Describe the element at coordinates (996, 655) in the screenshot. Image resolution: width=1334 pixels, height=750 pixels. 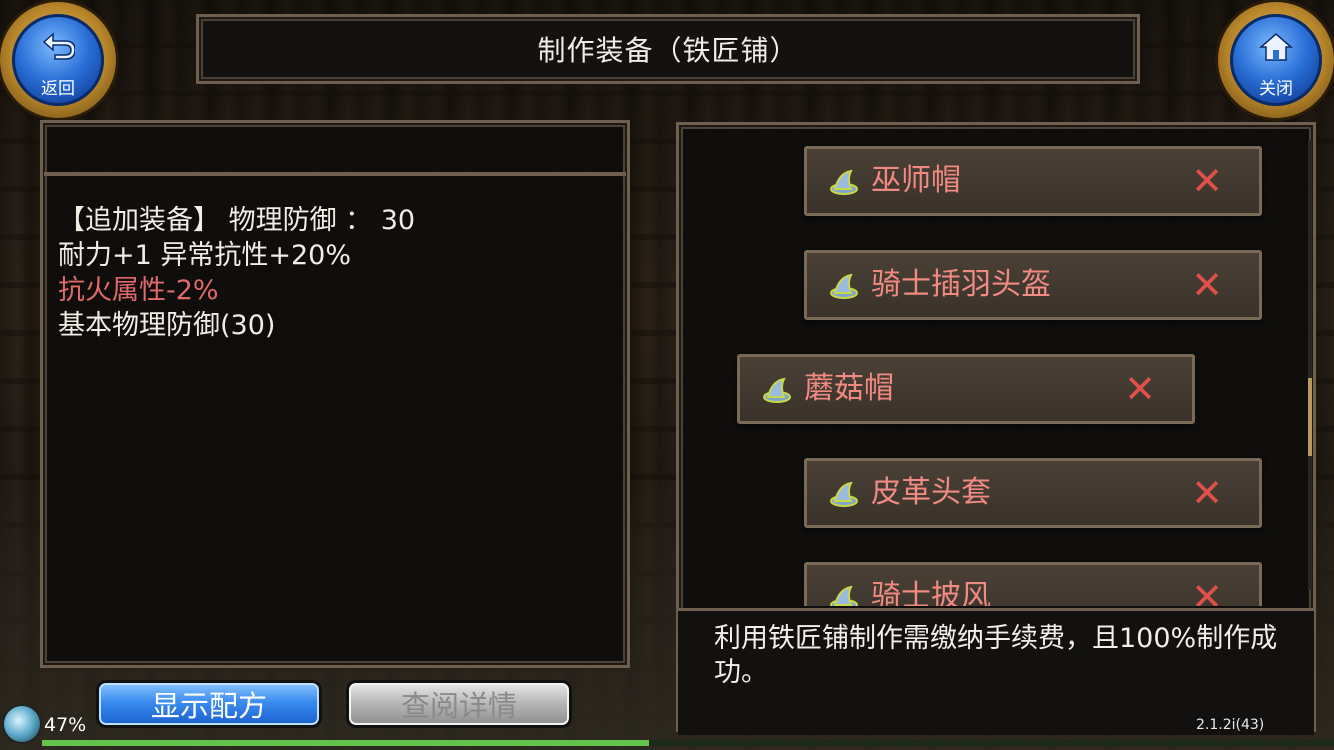
I see `notice-text: 利用铁匠铺制作需缴纳手续费，且100%制作成功。` at that location.